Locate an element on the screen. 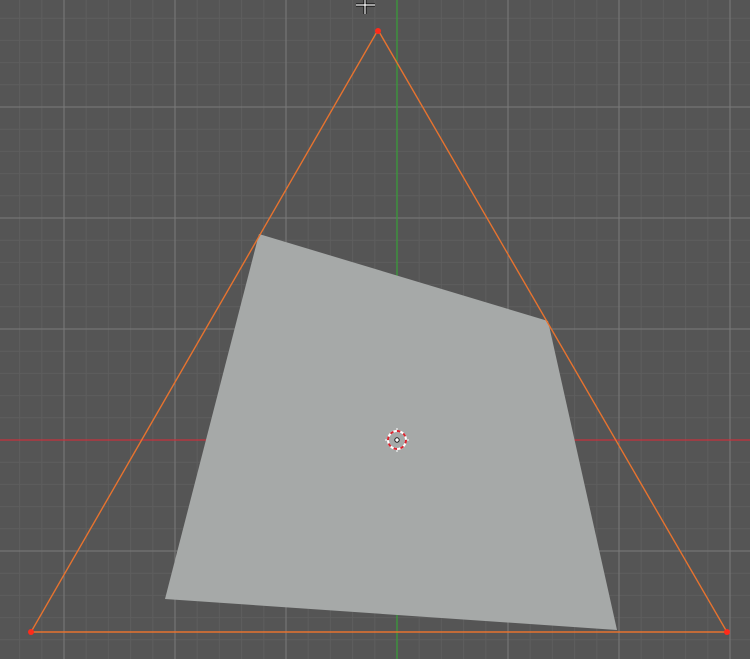 The height and width of the screenshot is (659, 750). crosshair-cursor-icon is located at coordinates (365, 7).